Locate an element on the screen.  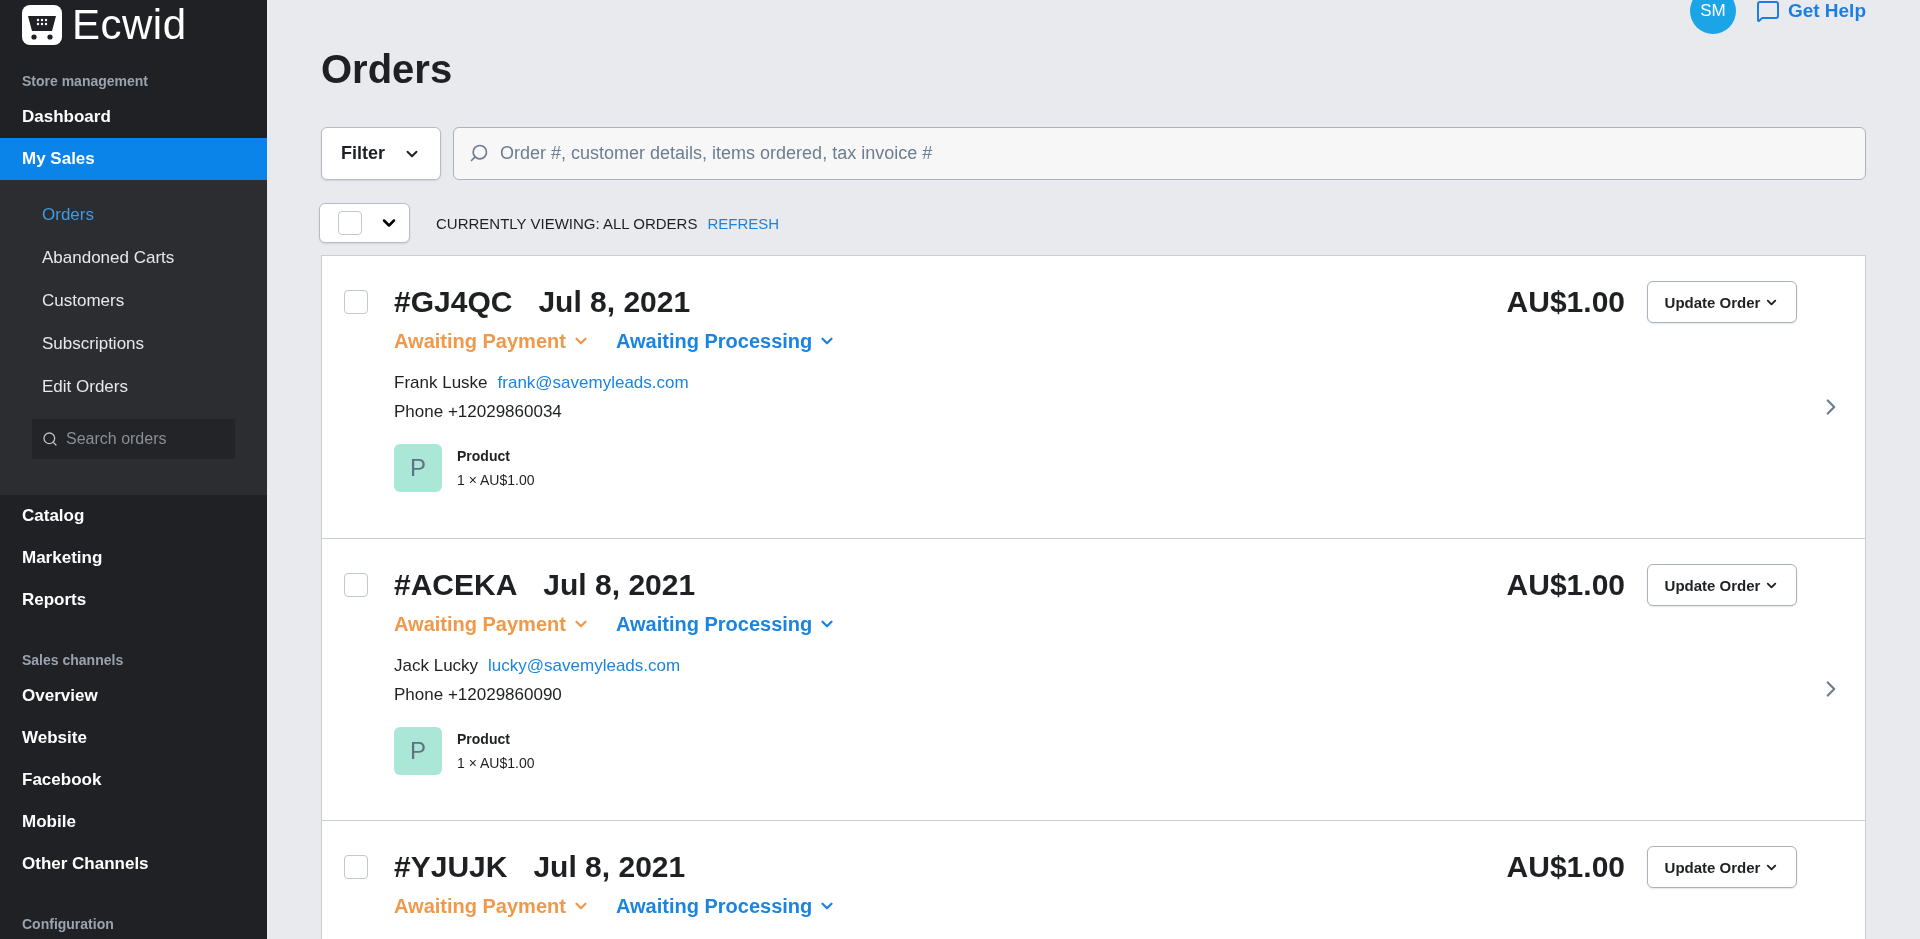
bulk-select-control is located at coordinates (364, 223).